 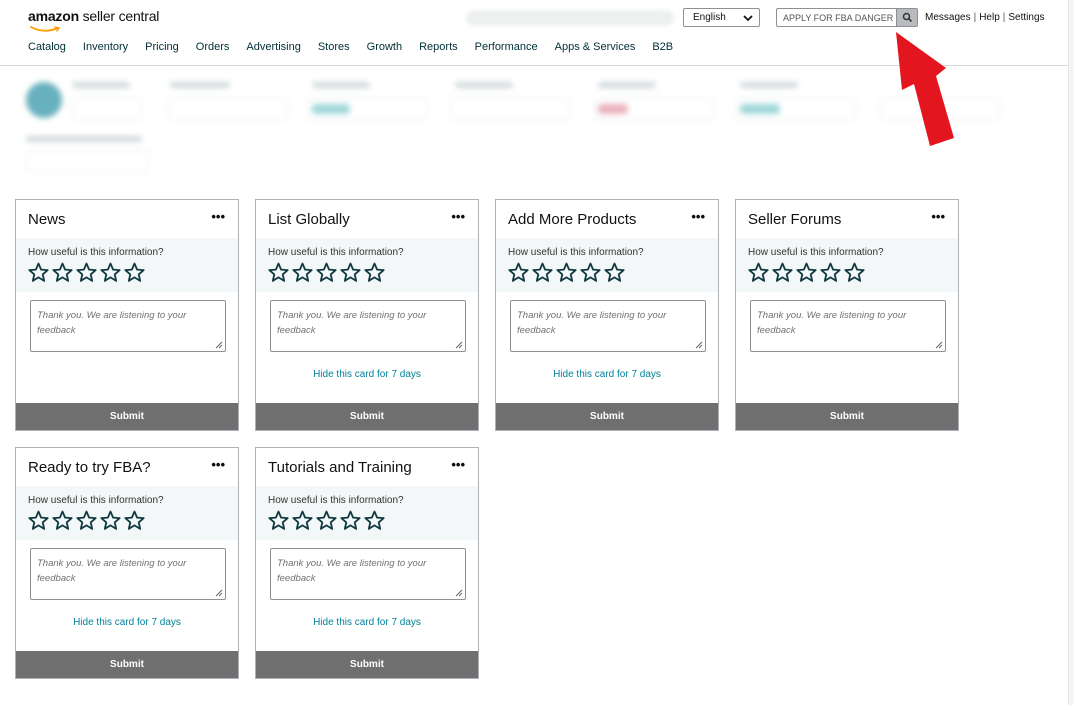 I want to click on rating-question: How useful is this information?, so click(x=96, y=252).